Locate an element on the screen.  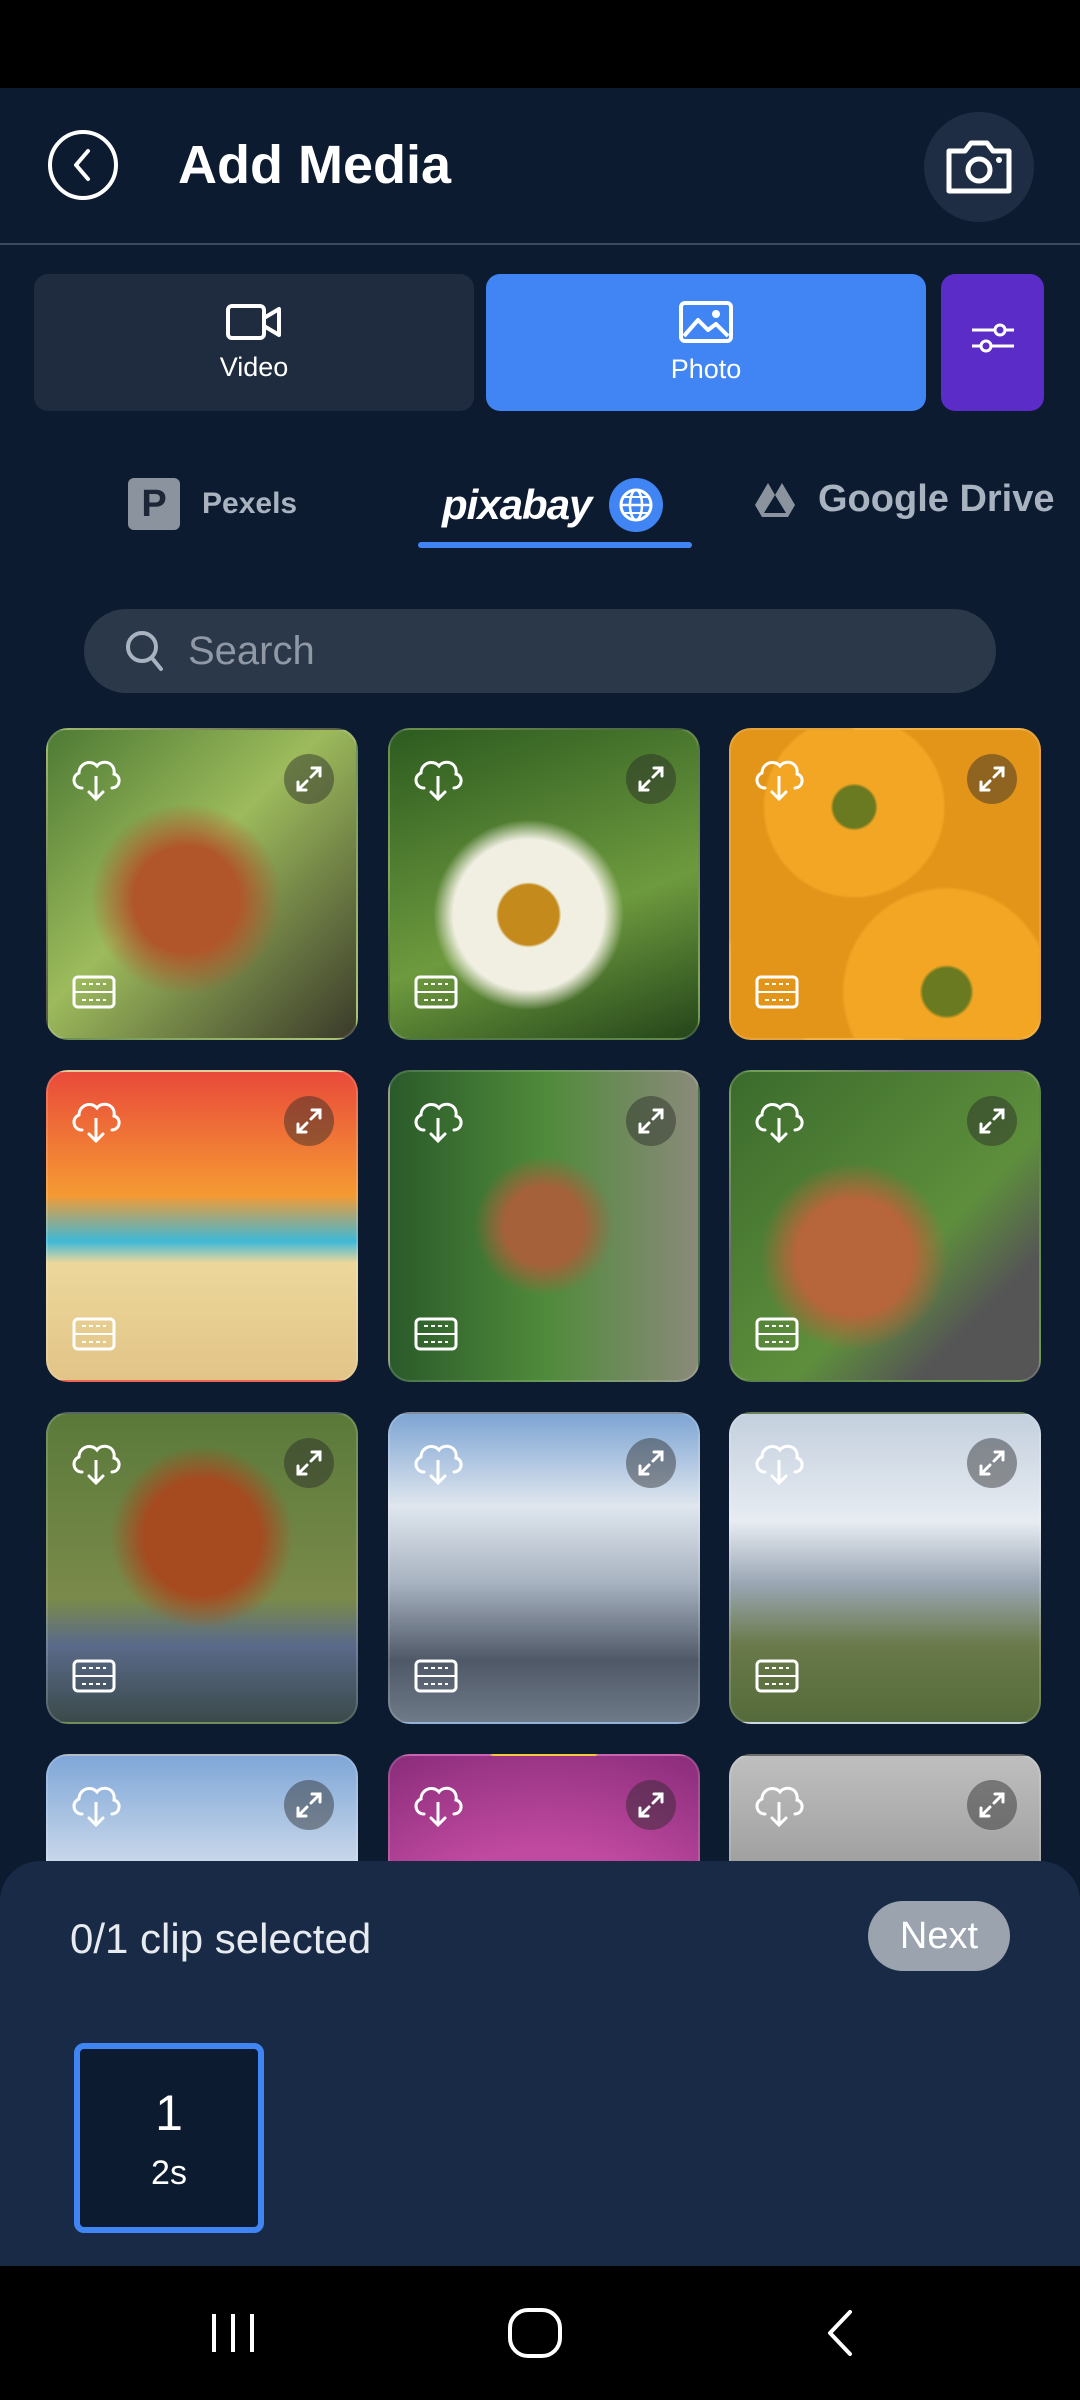
video-camera-icon is located at coordinates (253, 322).